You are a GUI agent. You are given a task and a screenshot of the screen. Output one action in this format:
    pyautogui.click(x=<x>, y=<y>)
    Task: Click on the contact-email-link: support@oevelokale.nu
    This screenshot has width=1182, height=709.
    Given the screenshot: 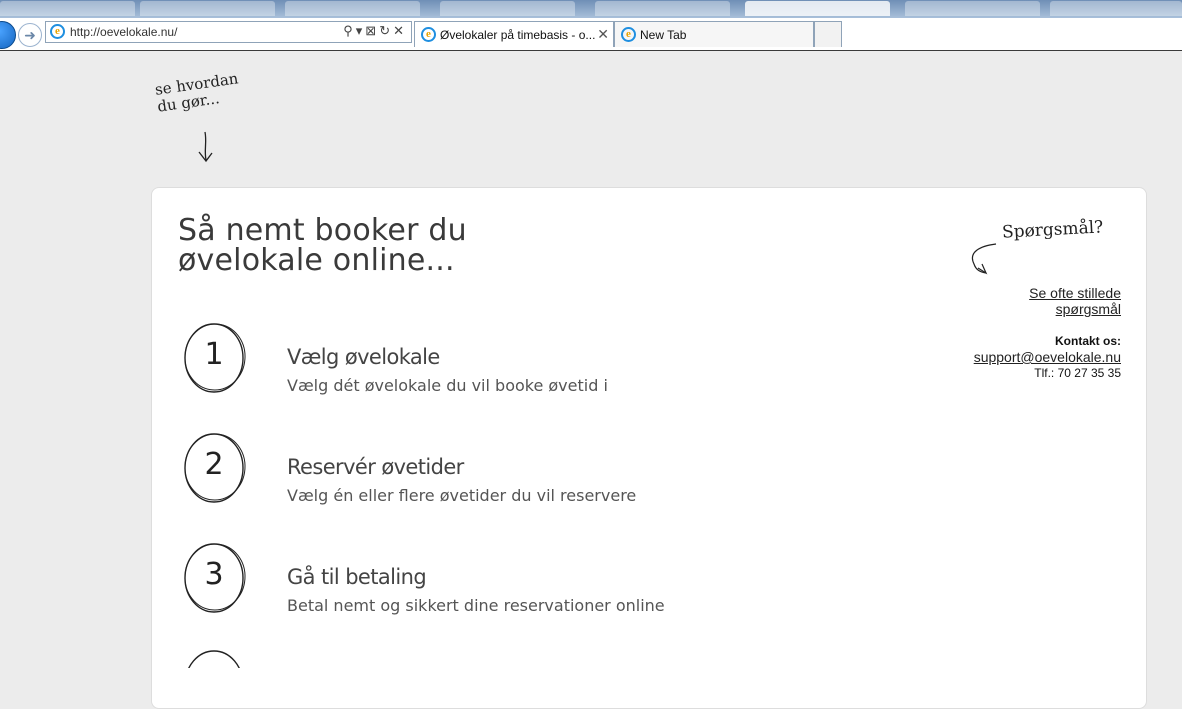 What is the action you would take?
    pyautogui.click(x=1021, y=357)
    